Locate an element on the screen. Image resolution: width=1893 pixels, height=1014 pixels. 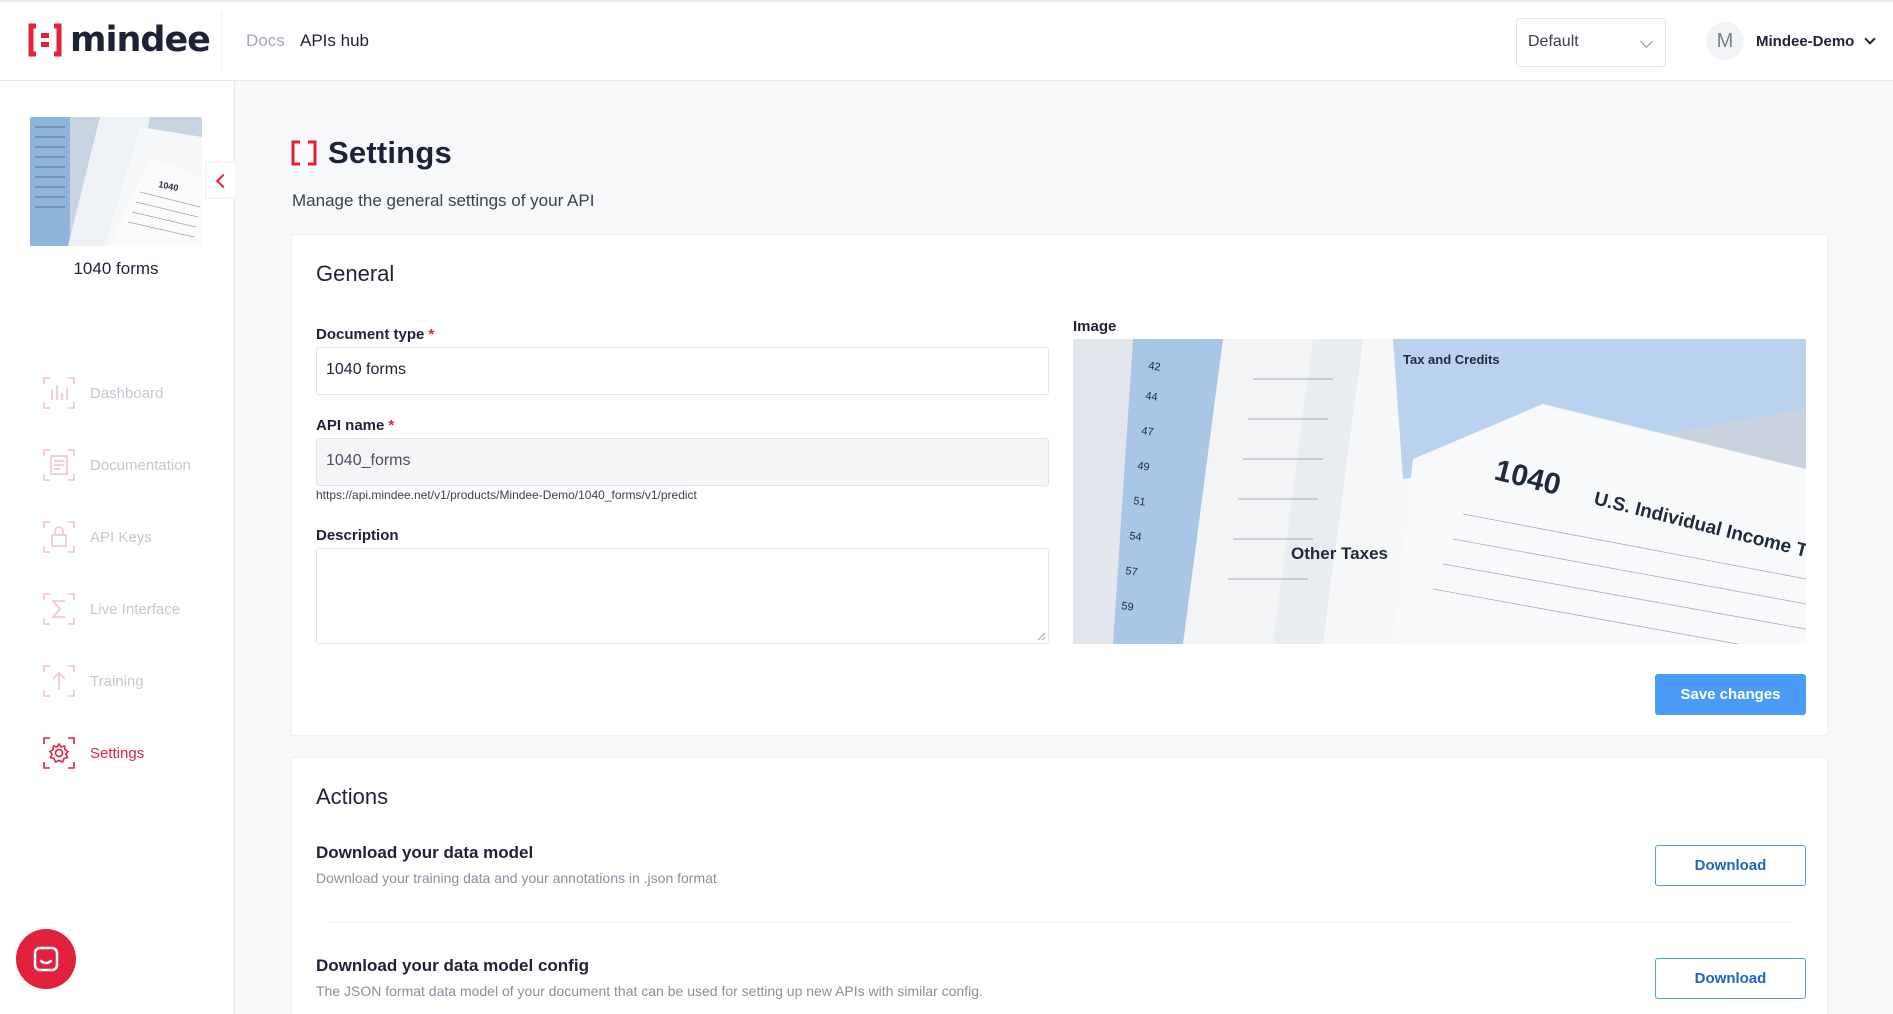
mindee-logo: mindee is located at coordinates (119, 40).